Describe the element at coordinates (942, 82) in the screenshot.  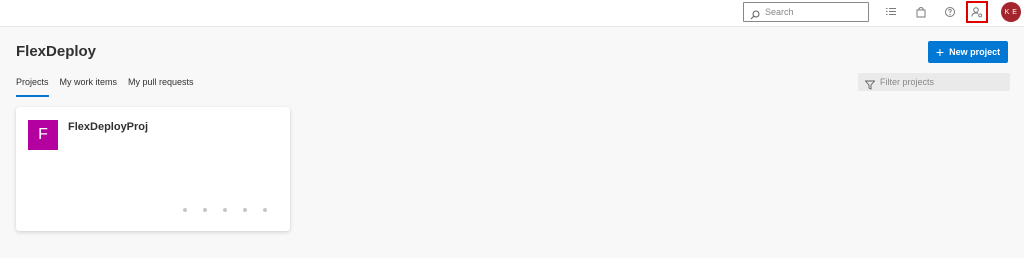
I see `filter-input` at that location.